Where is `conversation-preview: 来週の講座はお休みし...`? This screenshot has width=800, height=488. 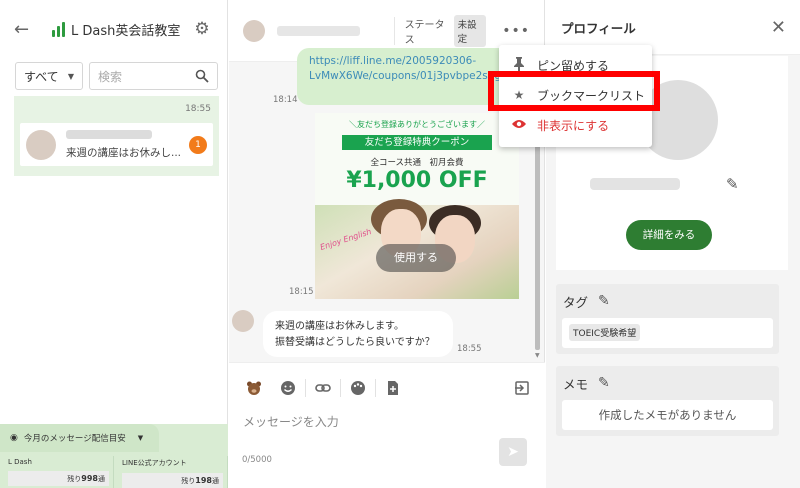
conversation-preview: 来週の講座はお休みし... is located at coordinates (124, 152).